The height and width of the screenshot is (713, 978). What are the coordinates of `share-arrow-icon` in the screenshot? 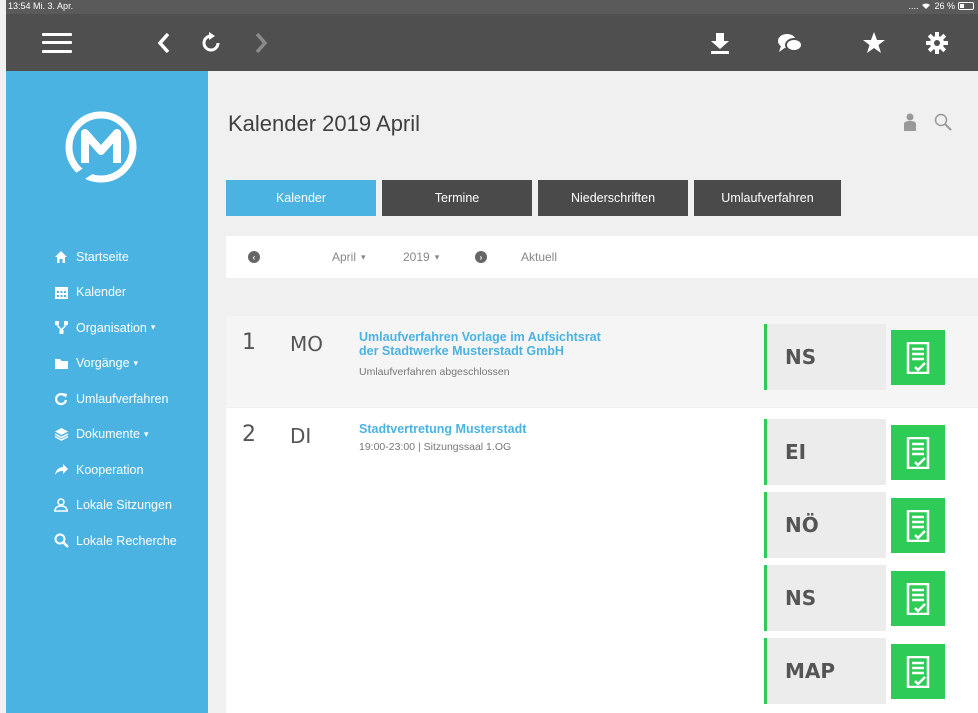 It's located at (61, 470).